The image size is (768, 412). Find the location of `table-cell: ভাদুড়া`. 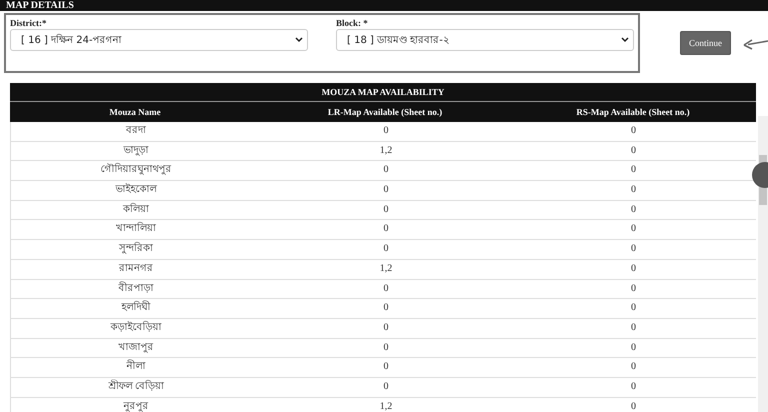

table-cell: ভাদুড়া is located at coordinates (136, 152).